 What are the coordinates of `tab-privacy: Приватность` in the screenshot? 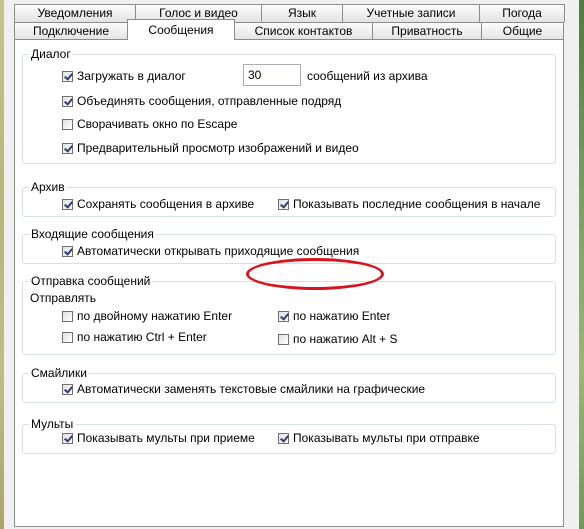 It's located at (427, 31).